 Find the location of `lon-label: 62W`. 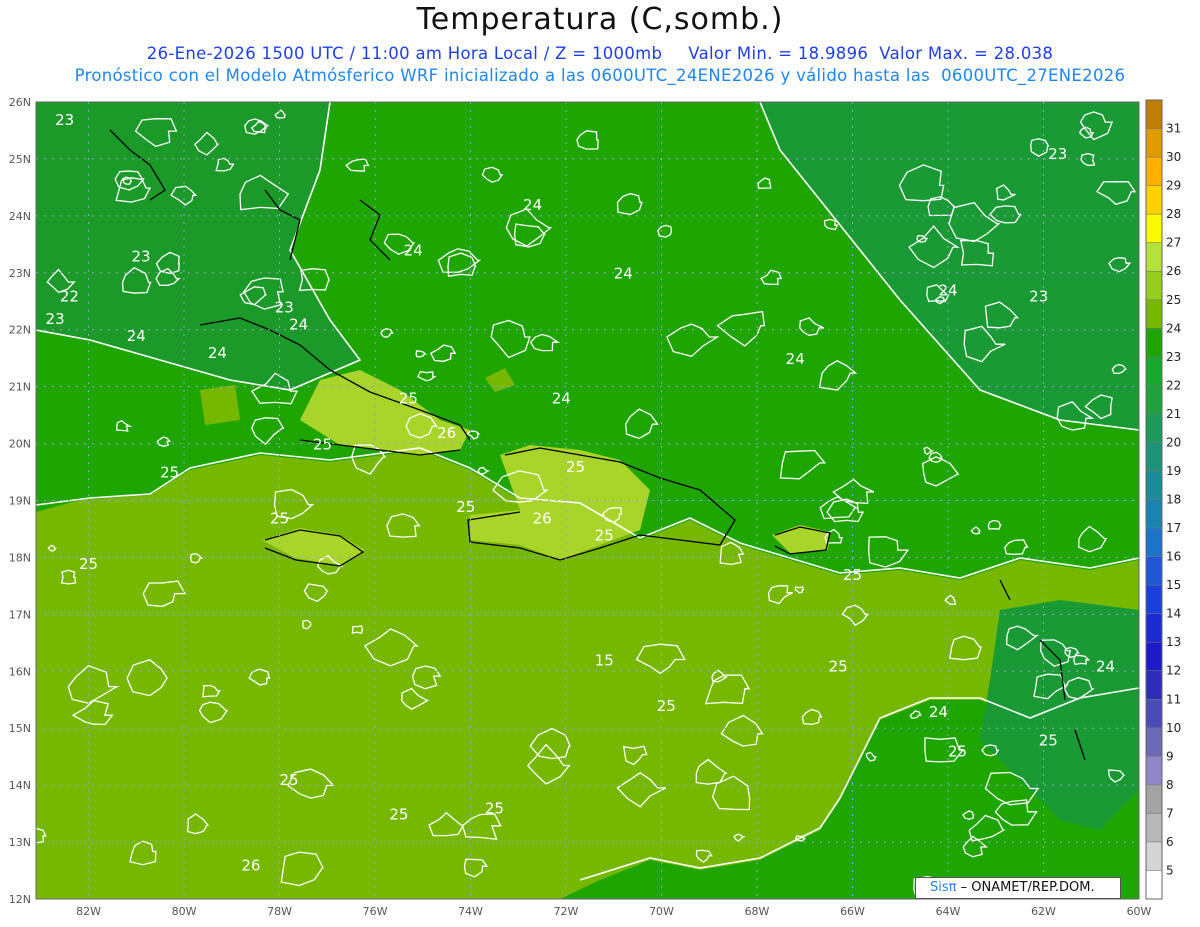

lon-label: 62W is located at coordinates (1043, 911).